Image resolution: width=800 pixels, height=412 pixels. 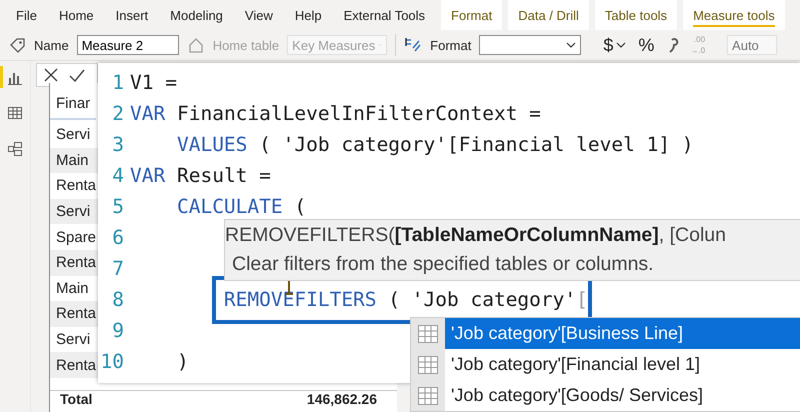 What do you see at coordinates (223, 175) in the screenshot?
I see `code-text: Result =` at bounding box center [223, 175].